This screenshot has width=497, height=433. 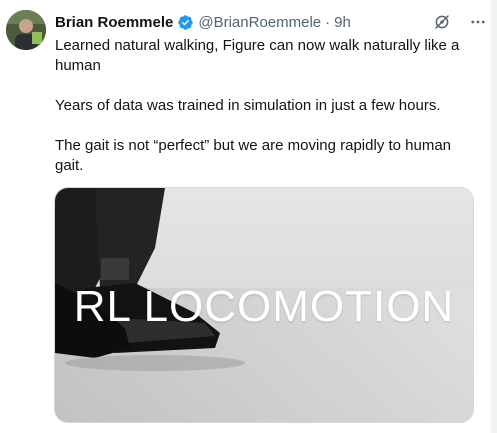 I want to click on author-handle: @BrianRoemmele, so click(x=259, y=22).